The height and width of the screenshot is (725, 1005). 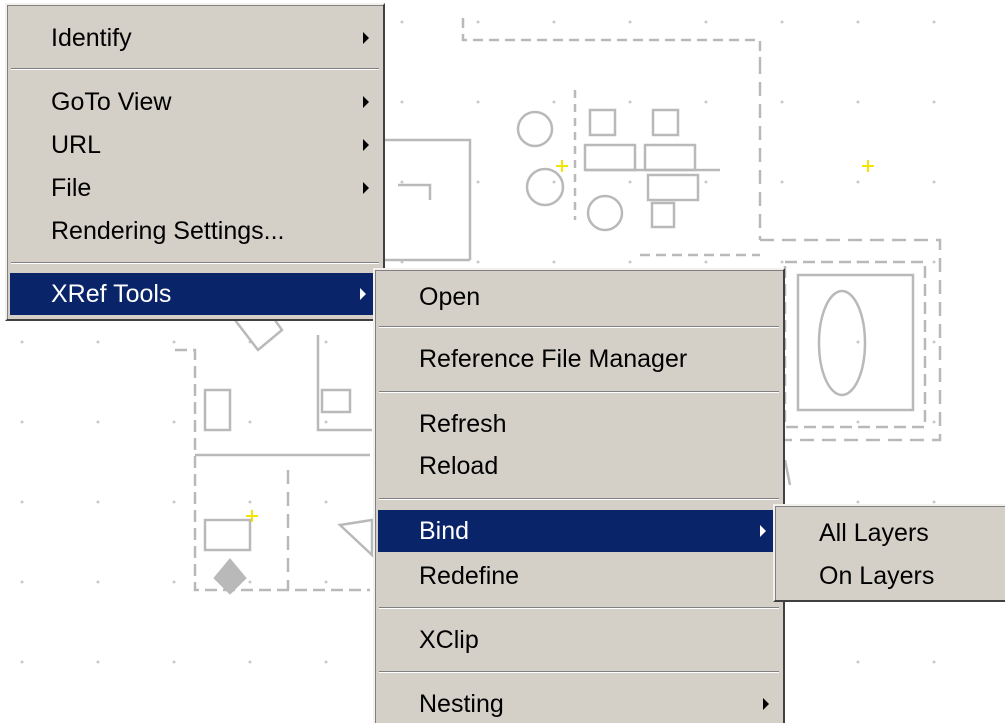 What do you see at coordinates (461, 704) in the screenshot?
I see `menu-item-label: Nesting` at bounding box center [461, 704].